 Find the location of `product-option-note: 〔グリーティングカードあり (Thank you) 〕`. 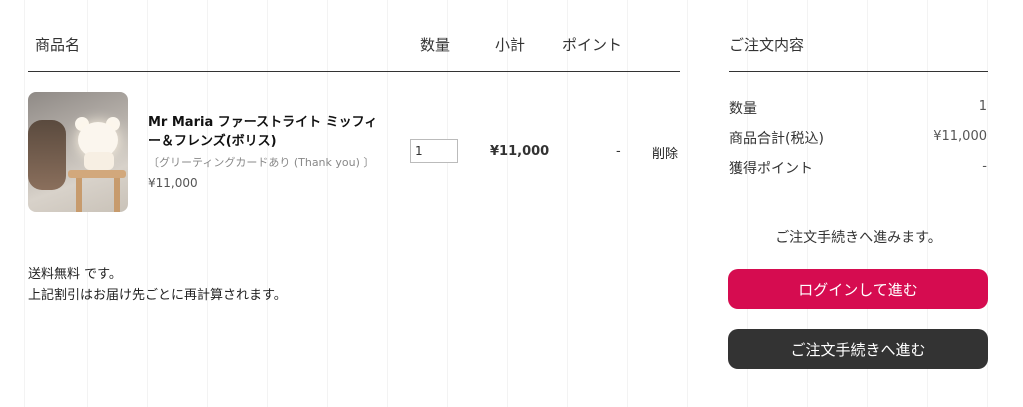

product-option-note: 〔グリーティングカードあり (Thank you) 〕 is located at coordinates (261, 162).